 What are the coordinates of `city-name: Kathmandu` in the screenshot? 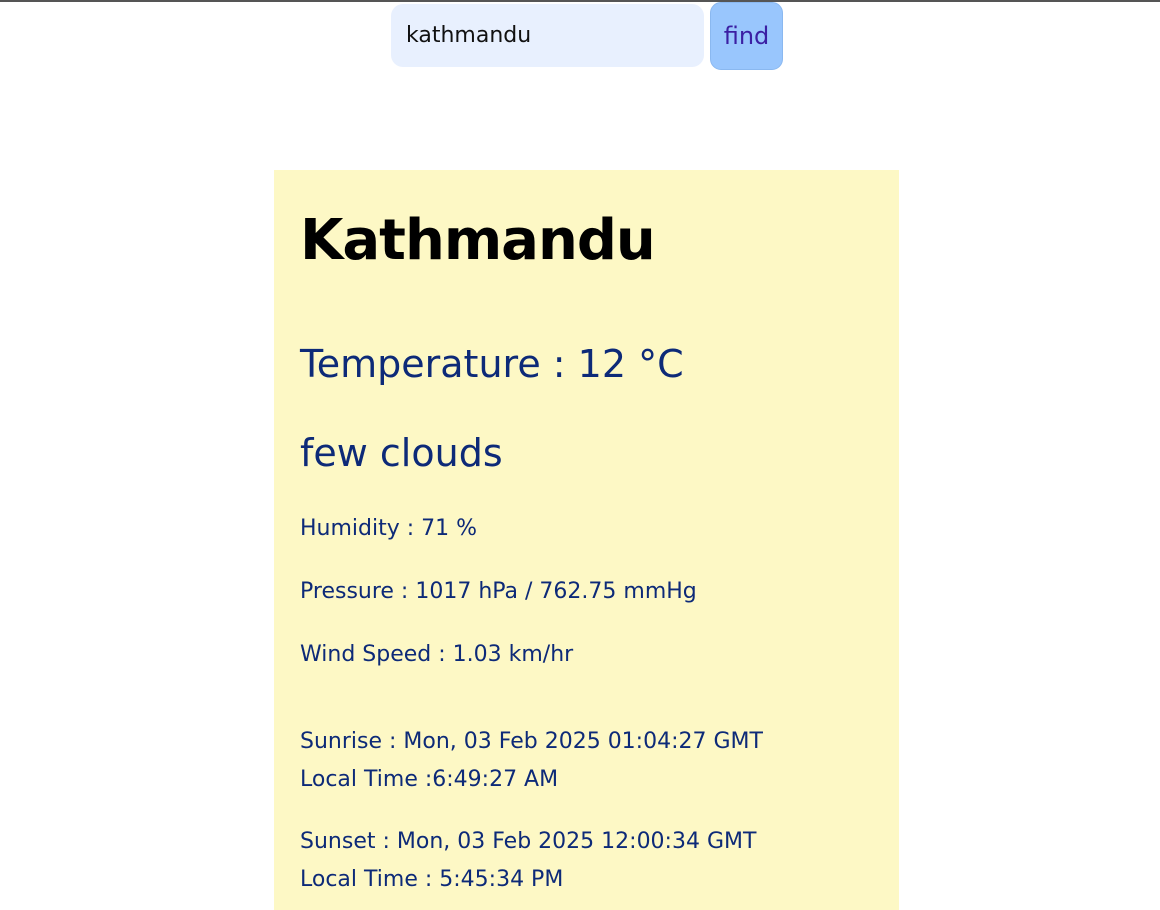 It's located at (478, 240).